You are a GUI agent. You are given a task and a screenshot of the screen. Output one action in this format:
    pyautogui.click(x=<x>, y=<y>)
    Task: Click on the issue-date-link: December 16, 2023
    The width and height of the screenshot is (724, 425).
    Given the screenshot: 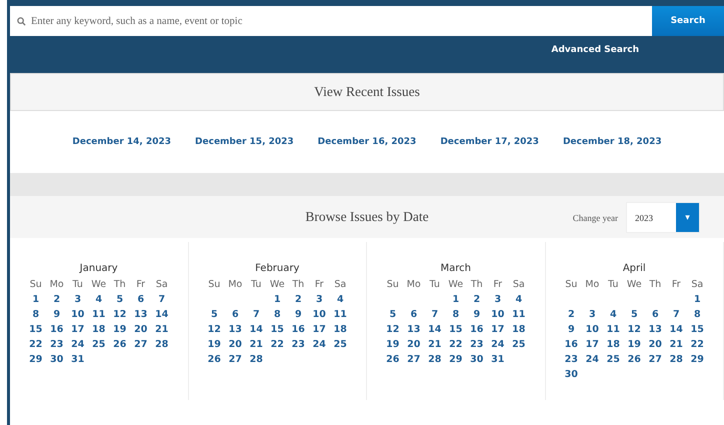 What is the action you would take?
    pyautogui.click(x=367, y=142)
    